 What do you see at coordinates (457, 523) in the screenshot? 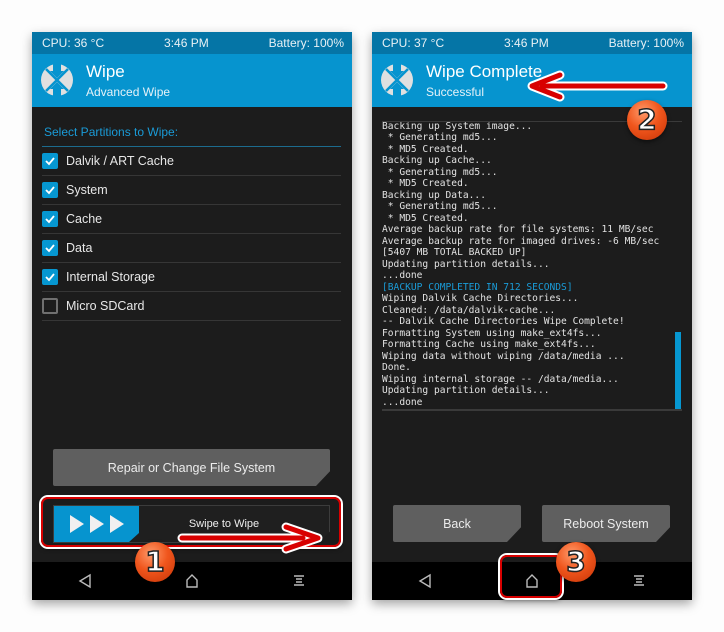
I see `back-button: Back` at bounding box center [457, 523].